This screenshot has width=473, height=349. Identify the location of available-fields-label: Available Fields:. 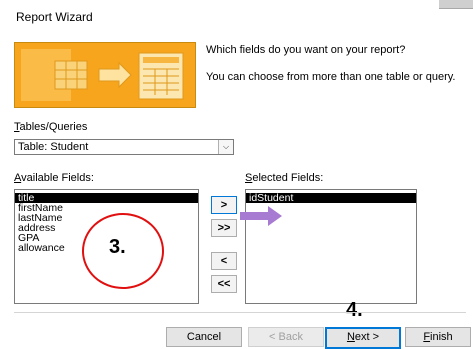
(54, 178).